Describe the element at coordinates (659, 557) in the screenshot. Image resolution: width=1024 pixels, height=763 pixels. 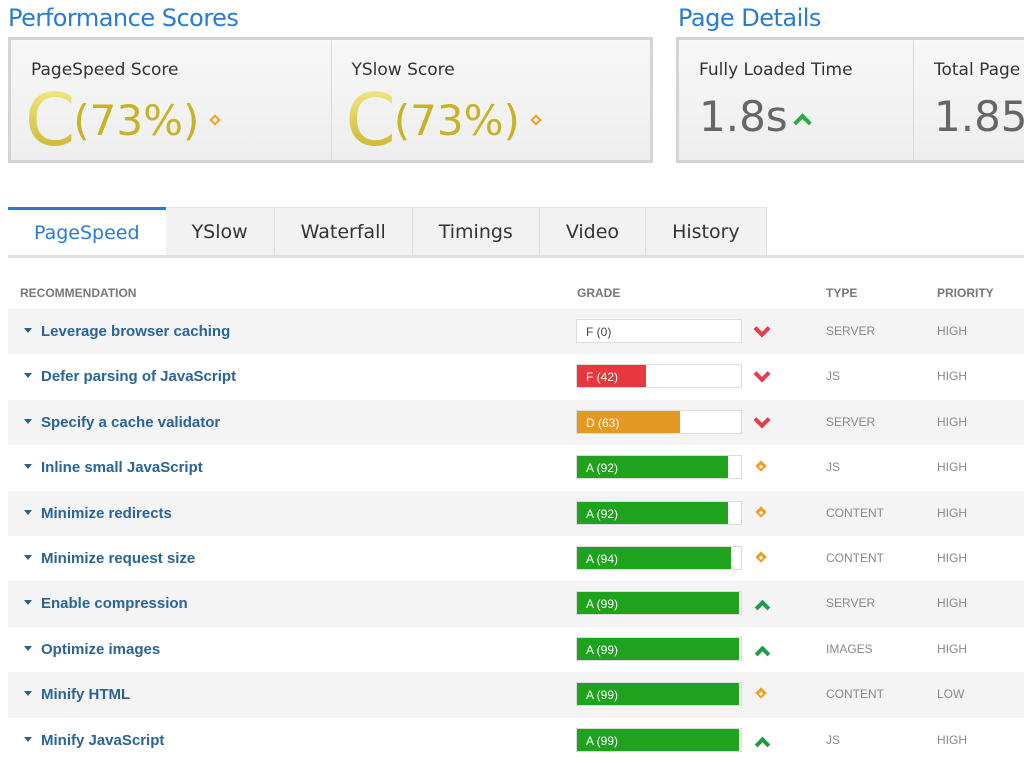
I see `grade-bar: A (94)` at that location.